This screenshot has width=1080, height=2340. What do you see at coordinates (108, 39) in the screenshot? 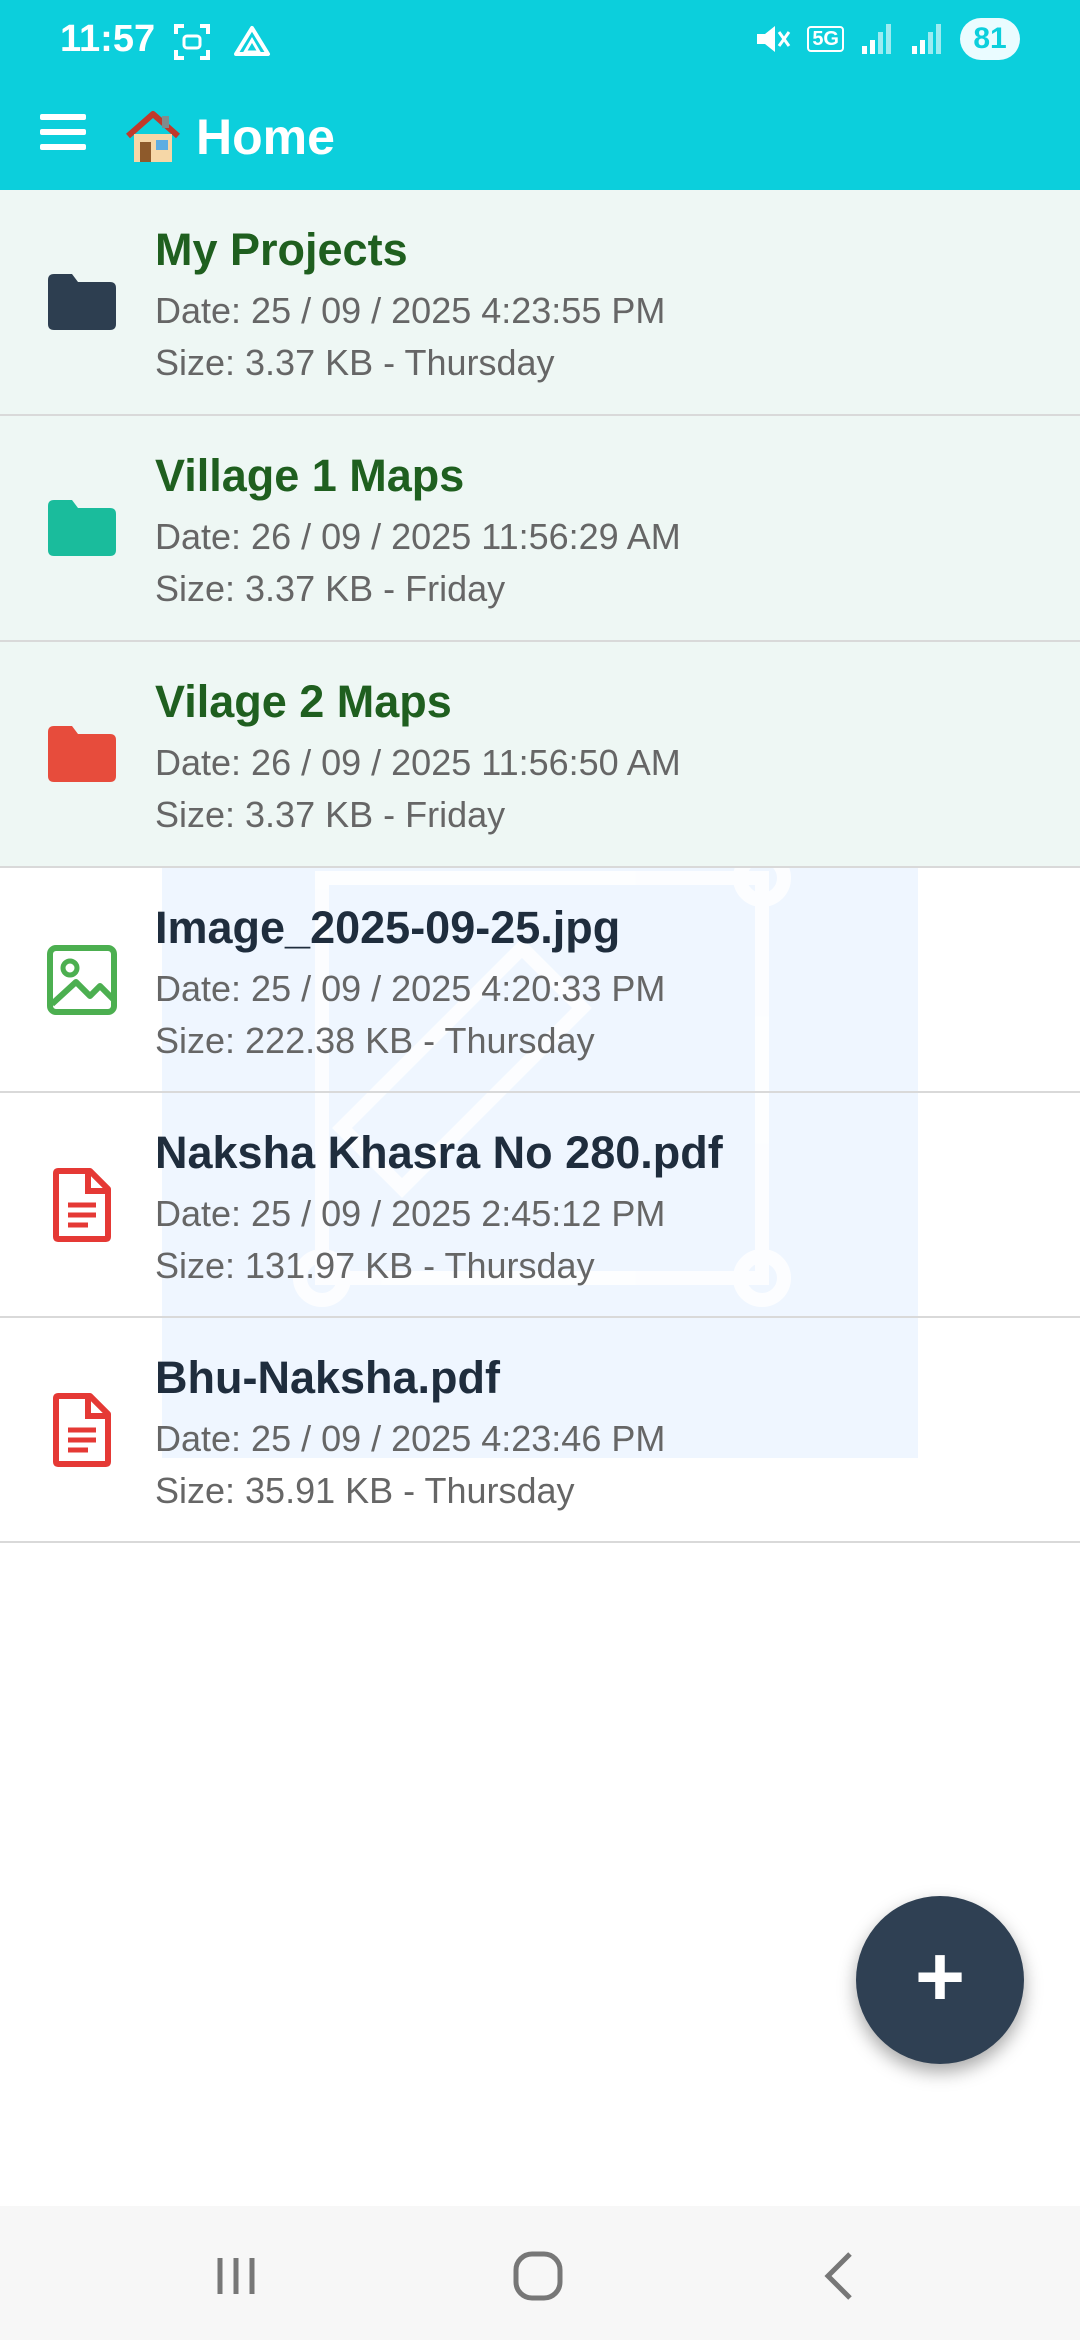
I see `status-time: 11:57` at bounding box center [108, 39].